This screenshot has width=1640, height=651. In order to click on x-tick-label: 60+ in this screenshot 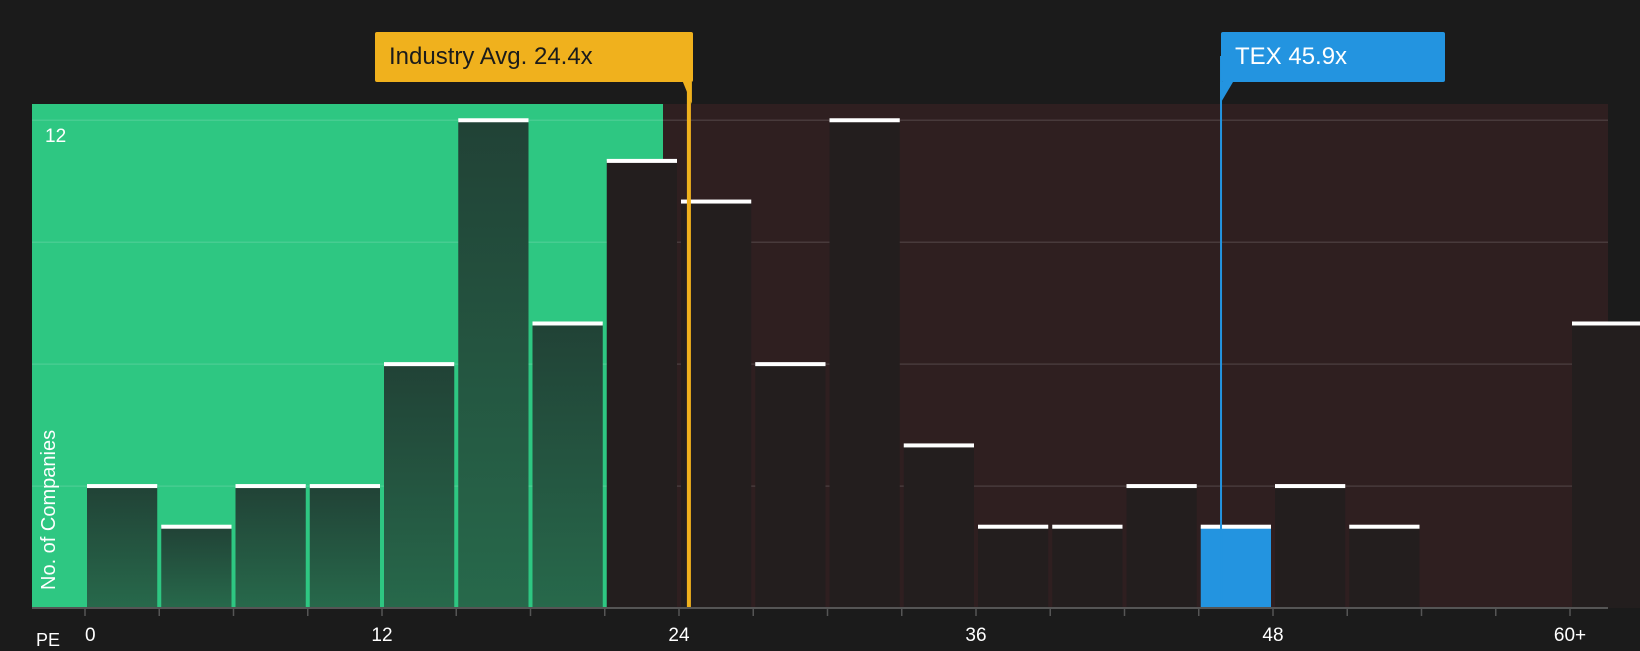, I will do `click(1570, 635)`.